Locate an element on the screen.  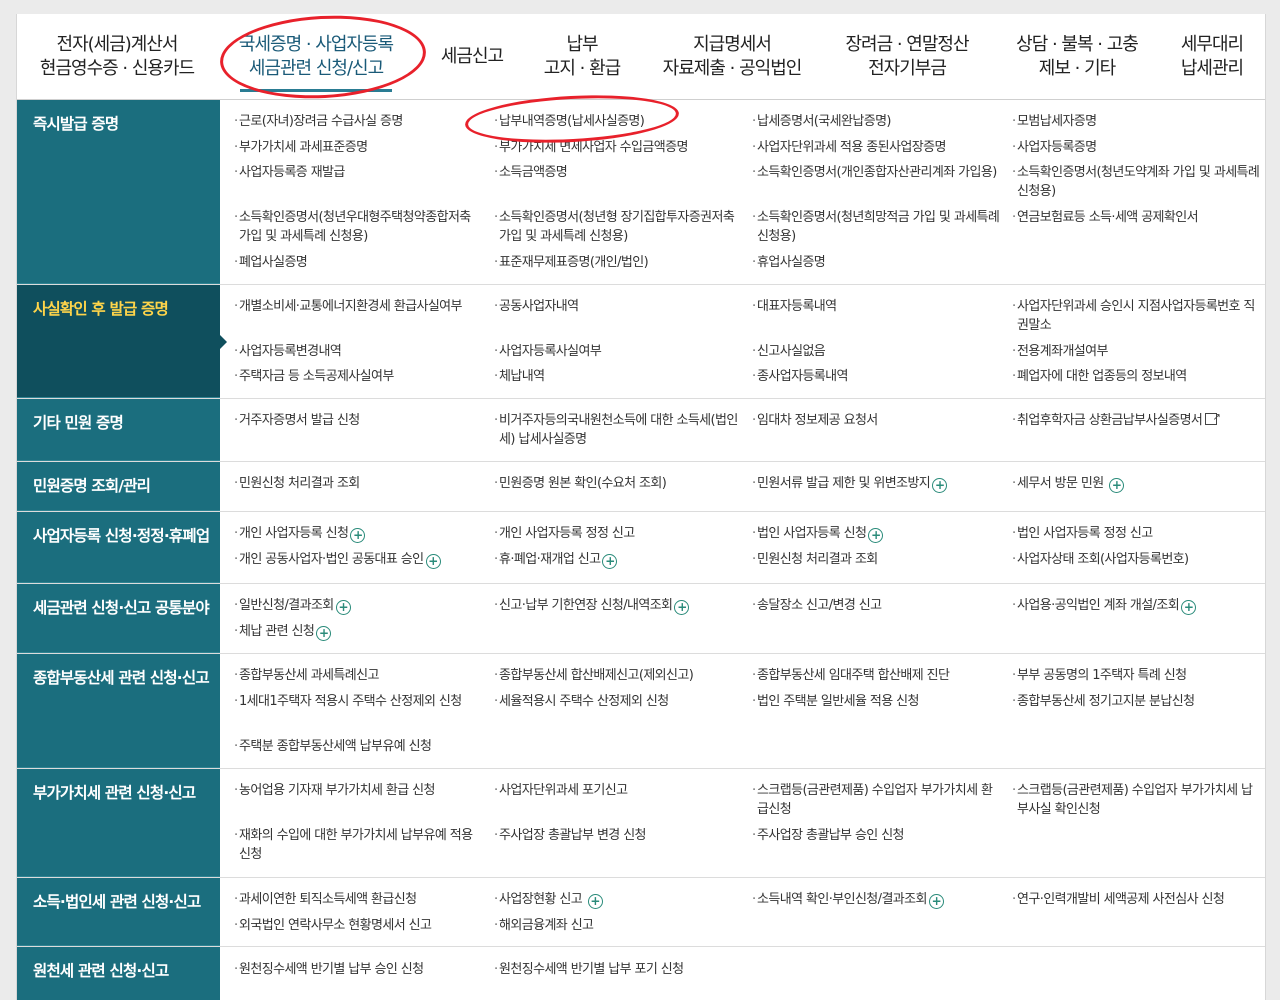
menu-link: · 소득확인증명서(청년우대형주택청약종합저축 가입 및 과세특례 신청용) is located at coordinates (359, 227).